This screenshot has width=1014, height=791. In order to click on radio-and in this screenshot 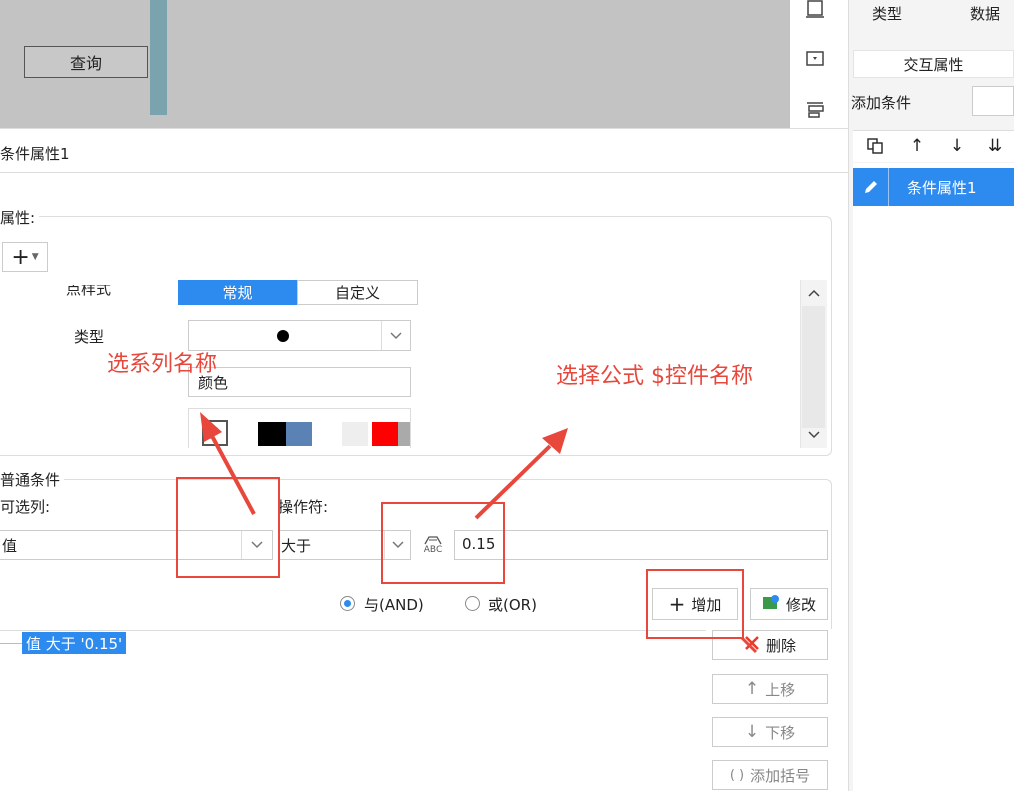, I will do `click(347, 603)`.